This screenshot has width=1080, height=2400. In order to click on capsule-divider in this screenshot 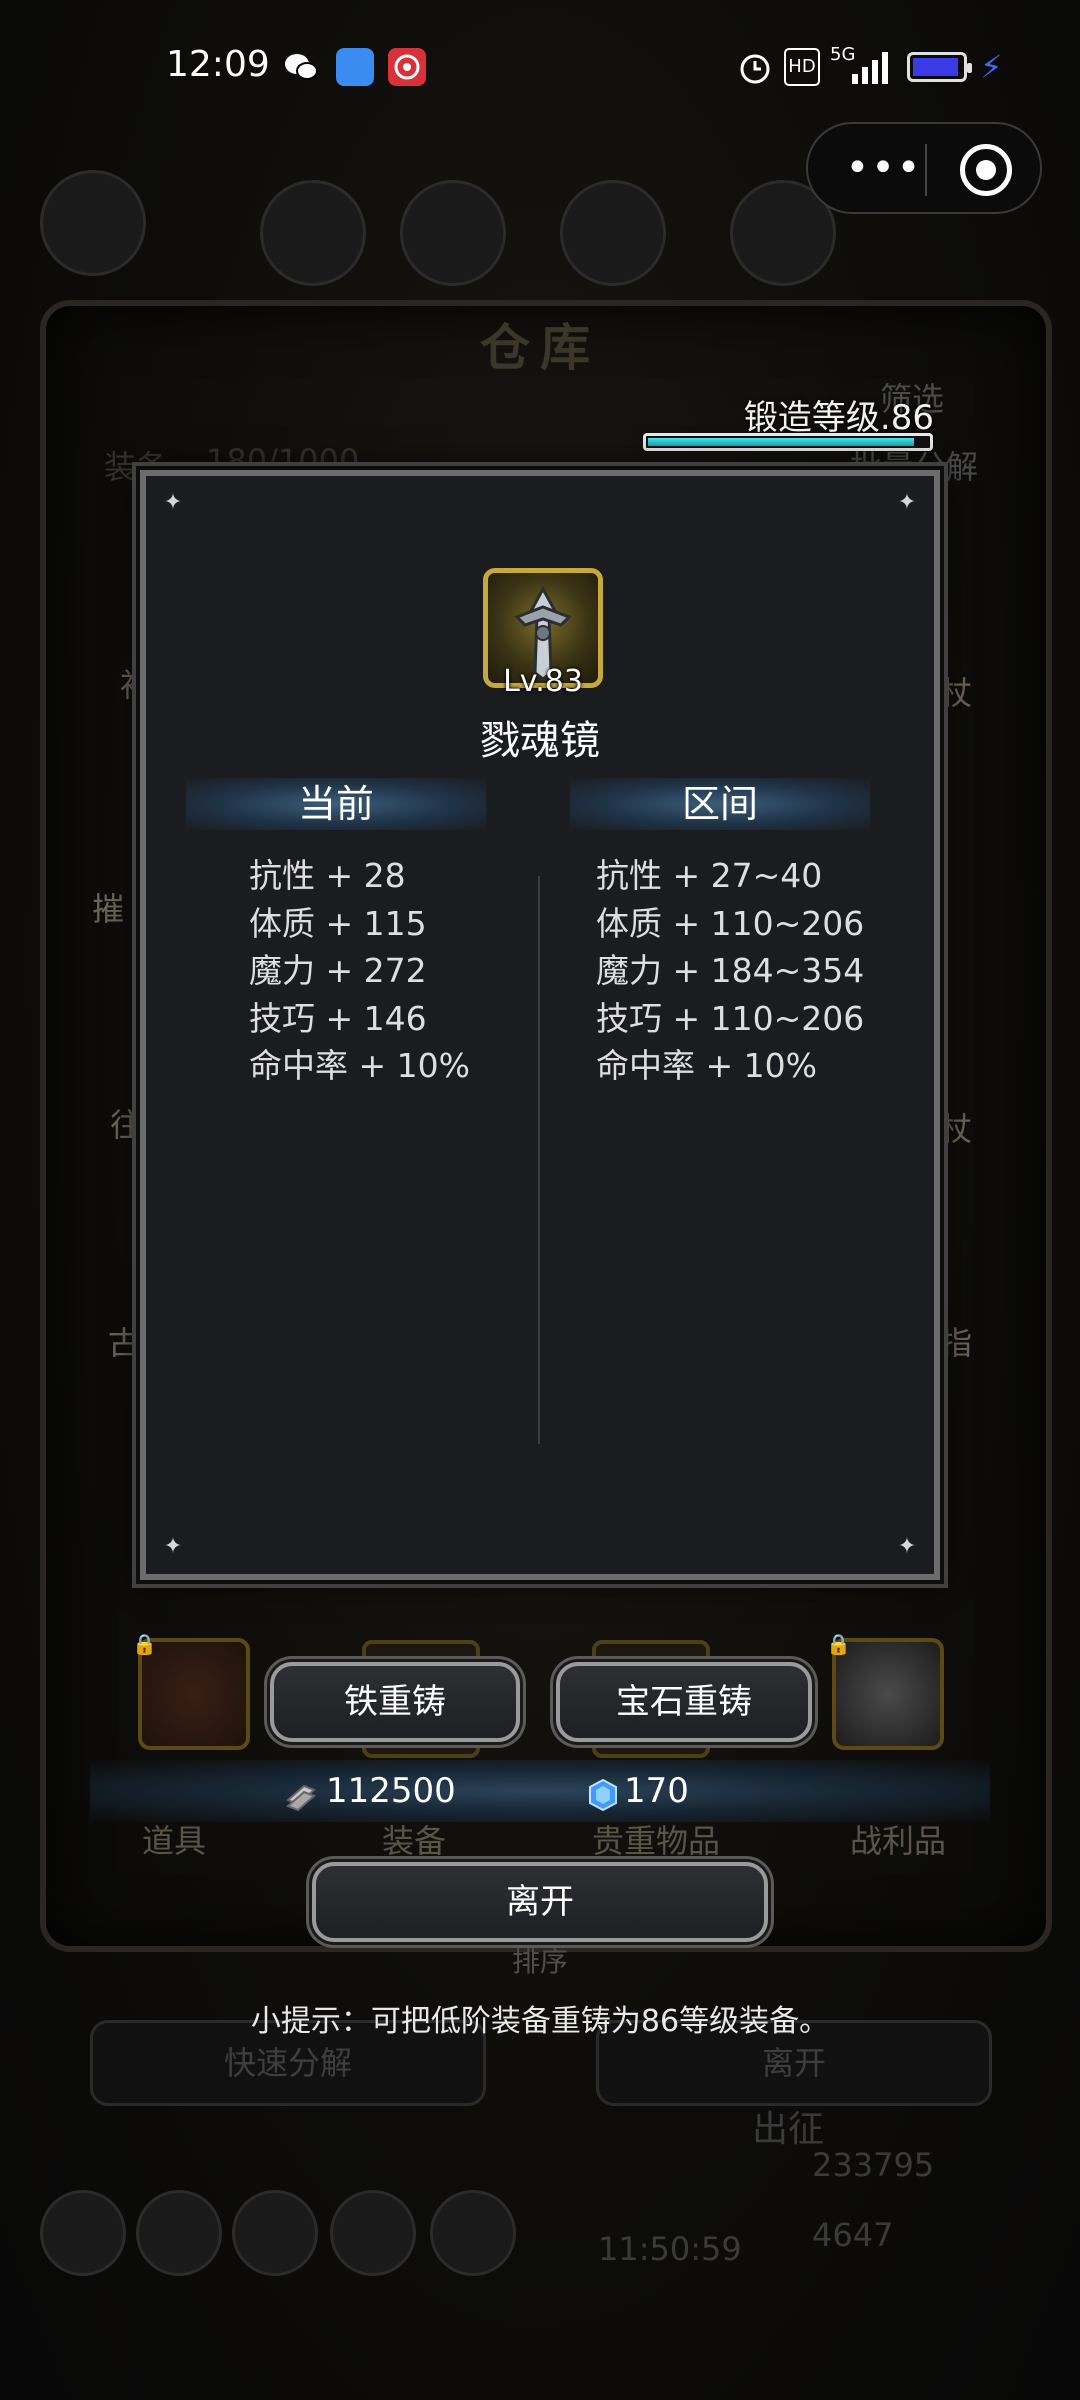, I will do `click(926, 170)`.